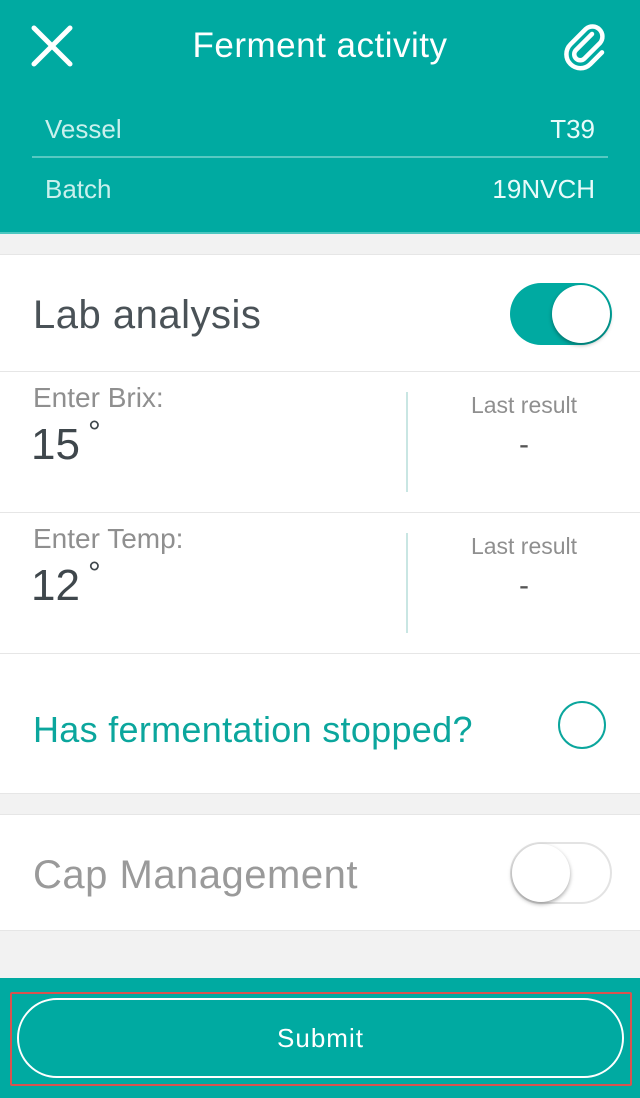 This screenshot has height=1098, width=640. What do you see at coordinates (543, 189) in the screenshot?
I see `batch-value: 19NVCH` at bounding box center [543, 189].